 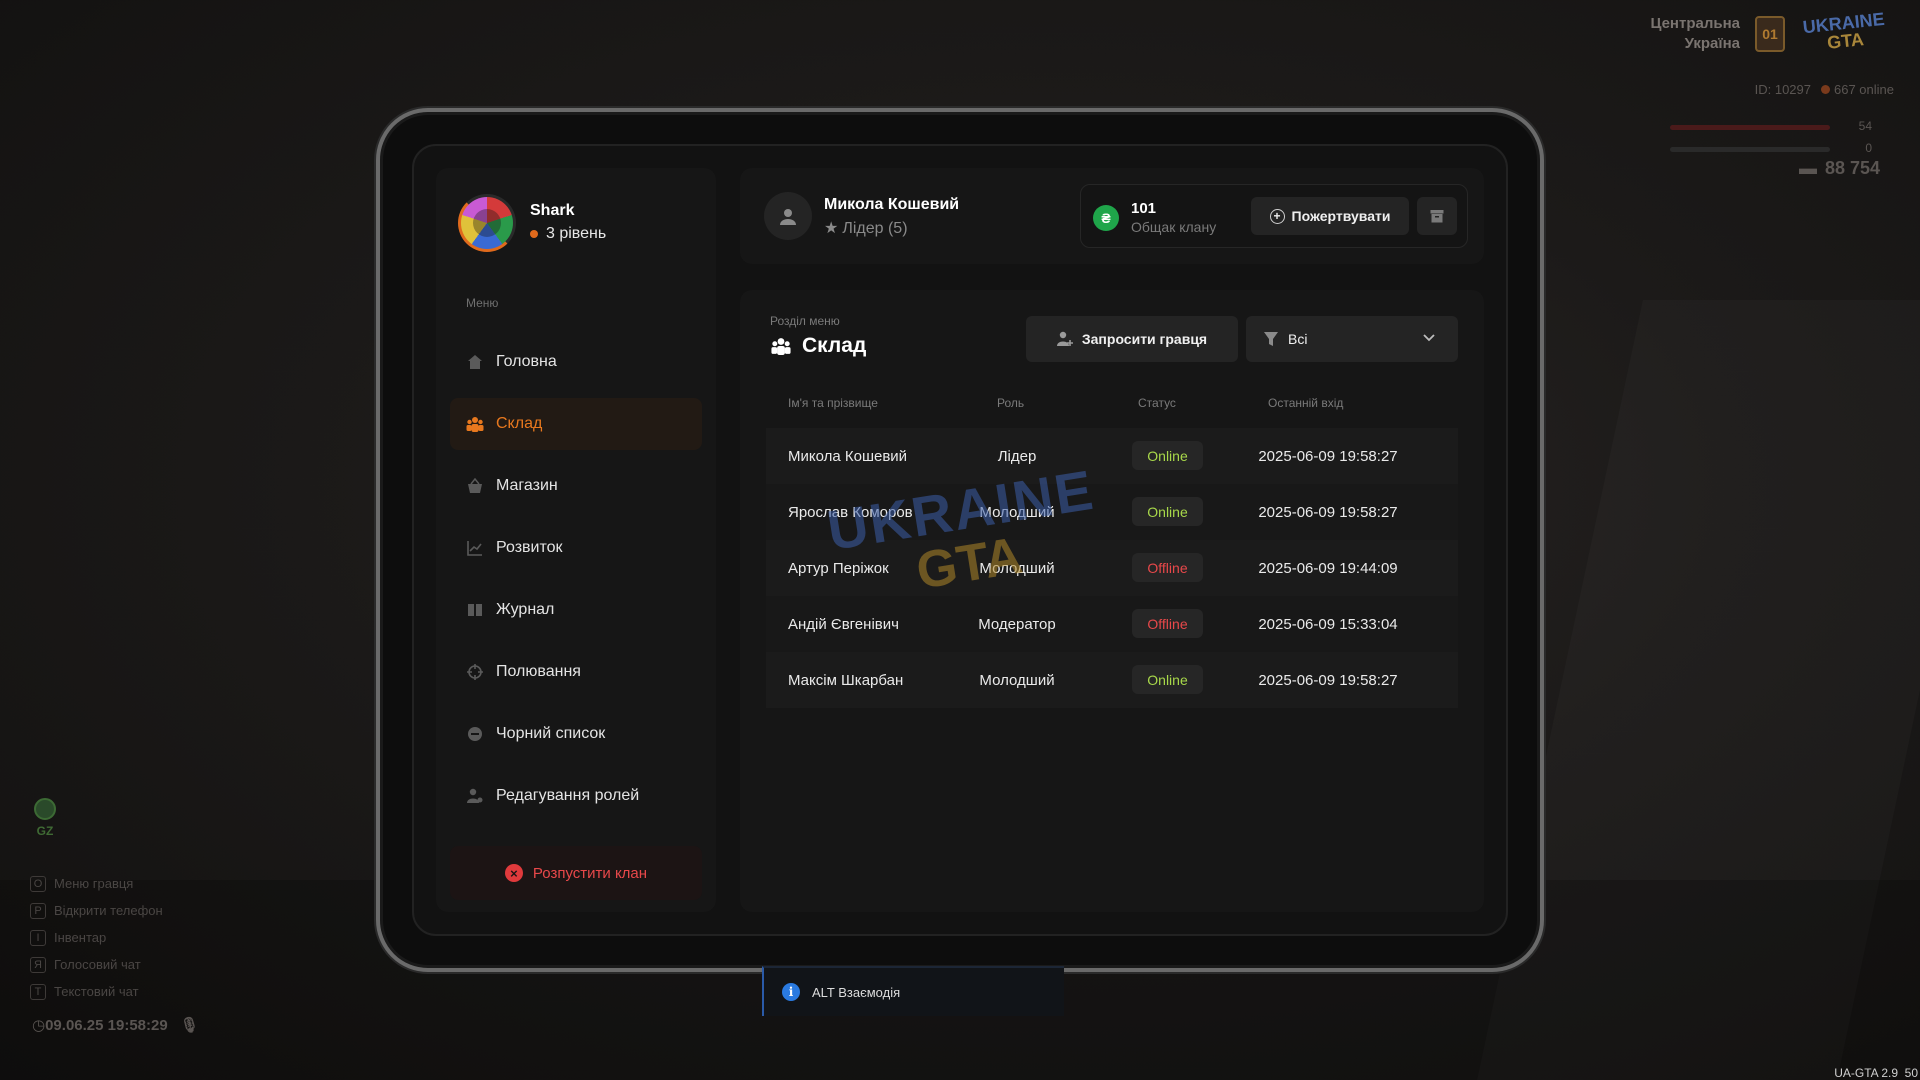 What do you see at coordinates (1017, 624) in the screenshot?
I see `member-role: Модератор` at bounding box center [1017, 624].